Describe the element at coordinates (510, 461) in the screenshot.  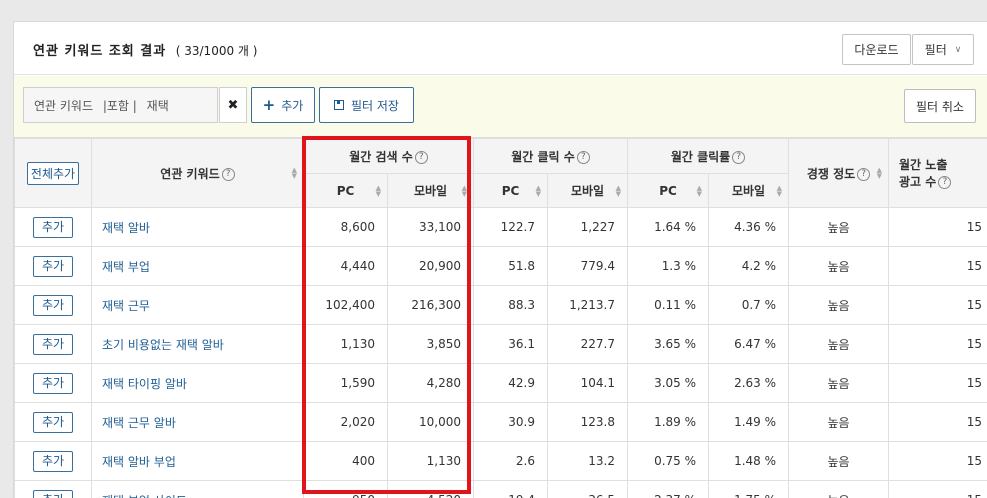
I see `click-pc-cell: 2.6` at that location.